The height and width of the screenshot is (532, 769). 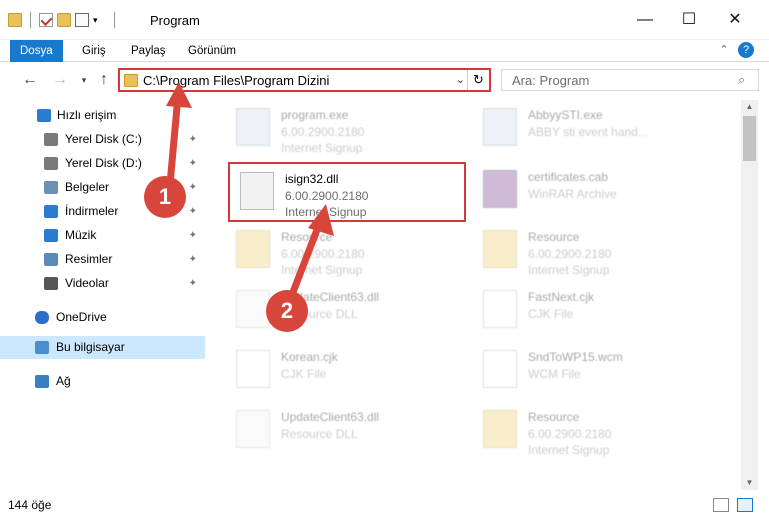 I want to click on arrow-2-head, so click(x=321, y=220).